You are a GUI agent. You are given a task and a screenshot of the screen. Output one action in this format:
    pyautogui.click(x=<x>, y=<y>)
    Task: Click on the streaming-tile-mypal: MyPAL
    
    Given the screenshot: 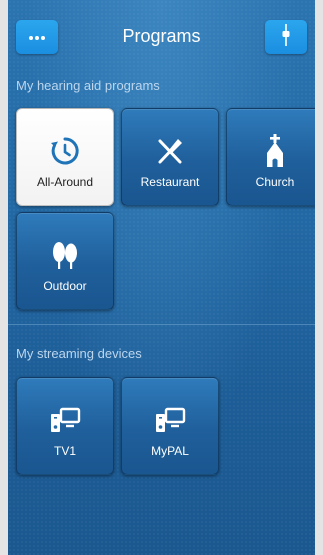 What is the action you would take?
    pyautogui.click(x=170, y=426)
    